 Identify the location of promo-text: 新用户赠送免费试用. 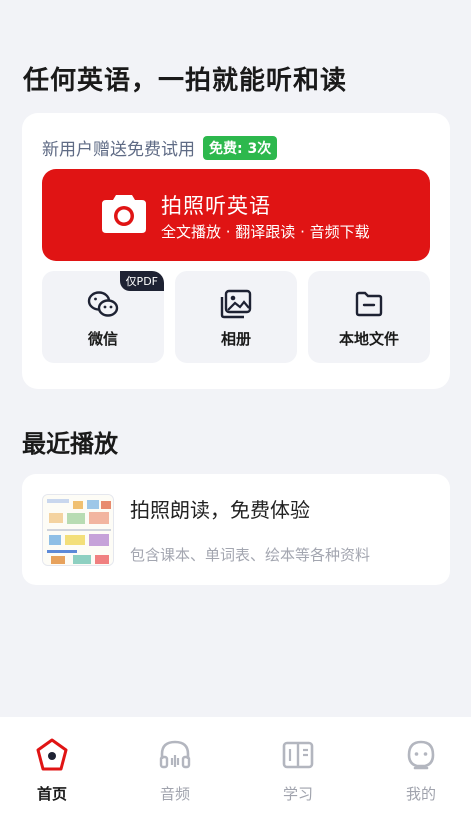
(118, 150).